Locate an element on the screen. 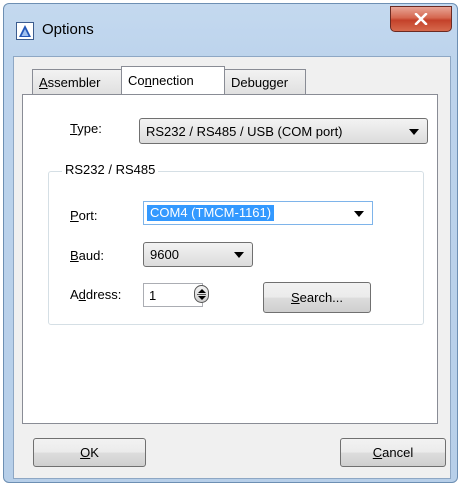 This screenshot has height=488, width=465. ok-button: OK is located at coordinates (89, 452).